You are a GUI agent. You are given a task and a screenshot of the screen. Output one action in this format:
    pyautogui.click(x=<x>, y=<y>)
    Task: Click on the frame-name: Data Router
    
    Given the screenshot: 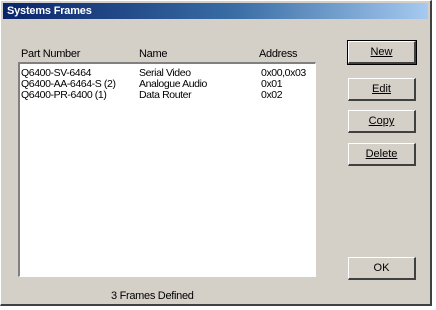 What is the action you would take?
    pyautogui.click(x=165, y=95)
    